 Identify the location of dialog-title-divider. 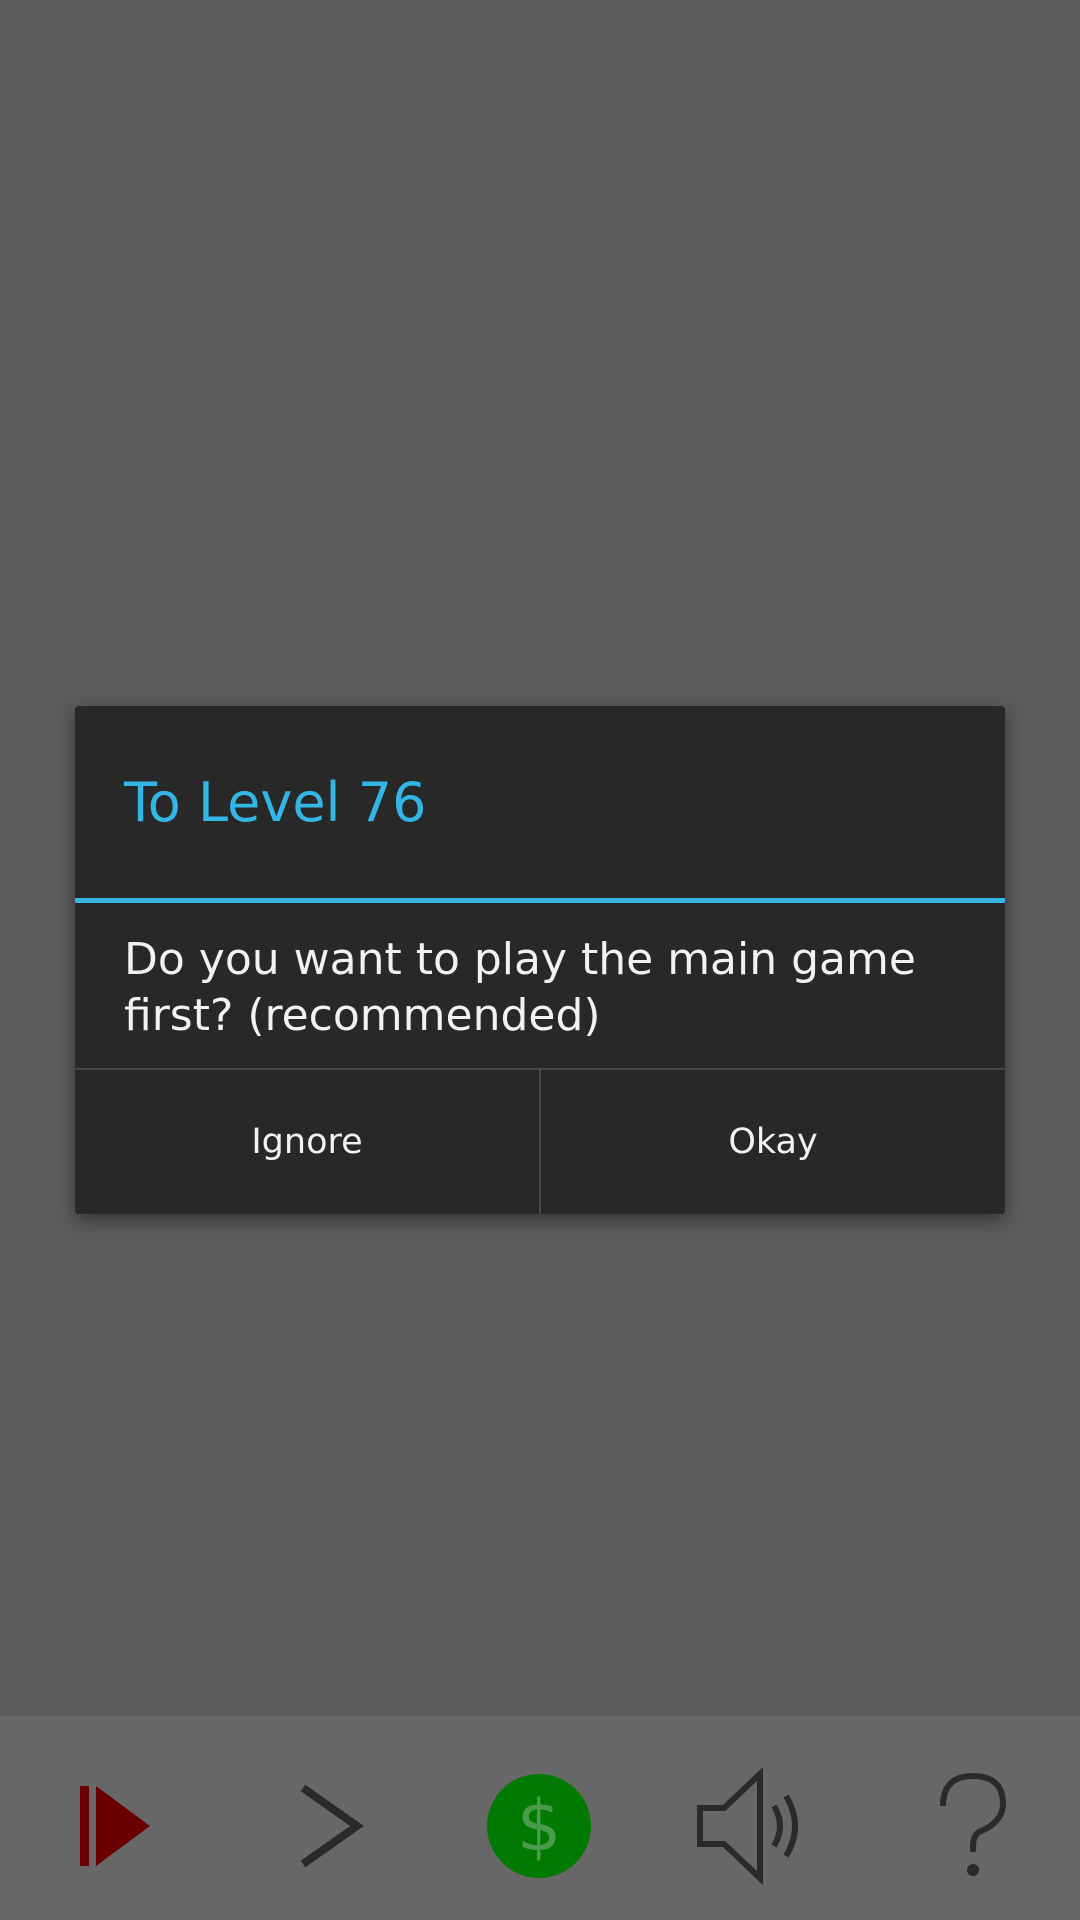
(540, 900).